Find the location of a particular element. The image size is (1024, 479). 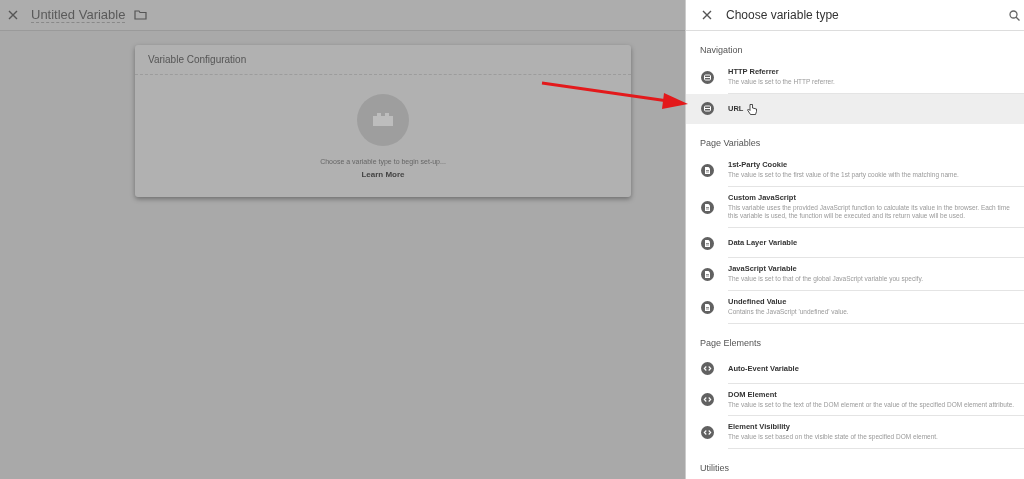

panel-title: Choose variable type is located at coordinates (783, 15).